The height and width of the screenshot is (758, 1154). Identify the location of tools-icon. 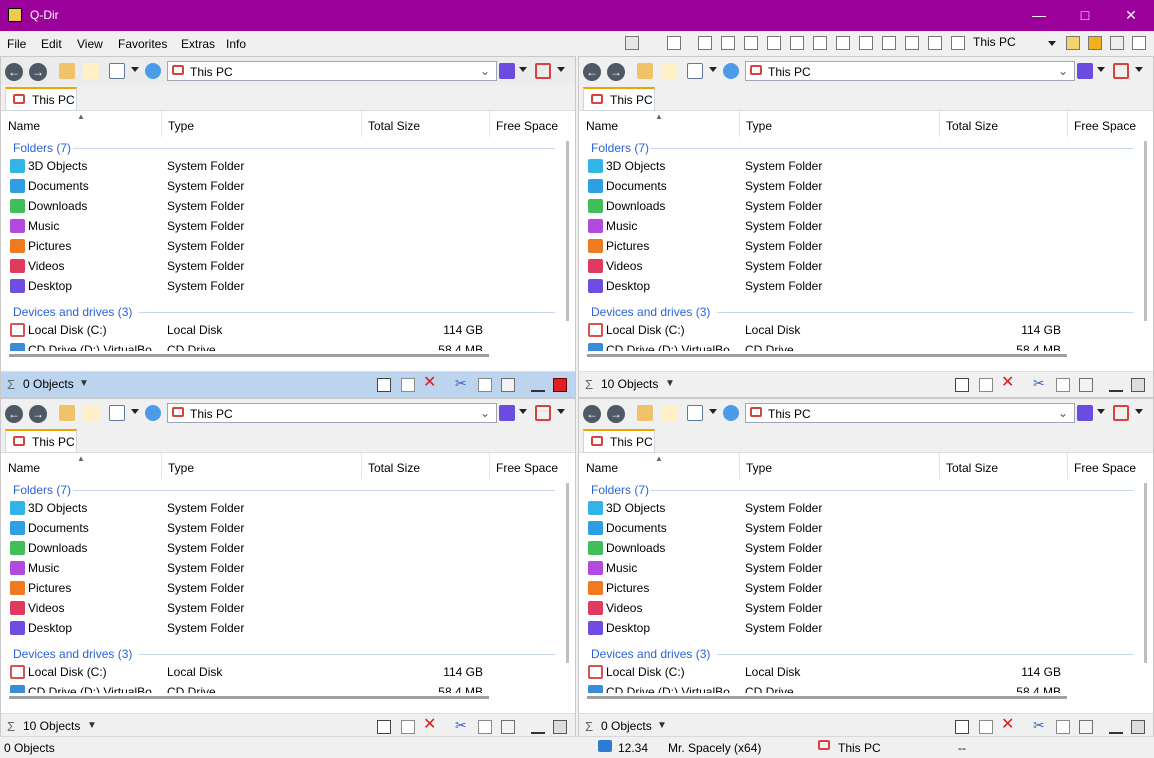
(1117, 43).